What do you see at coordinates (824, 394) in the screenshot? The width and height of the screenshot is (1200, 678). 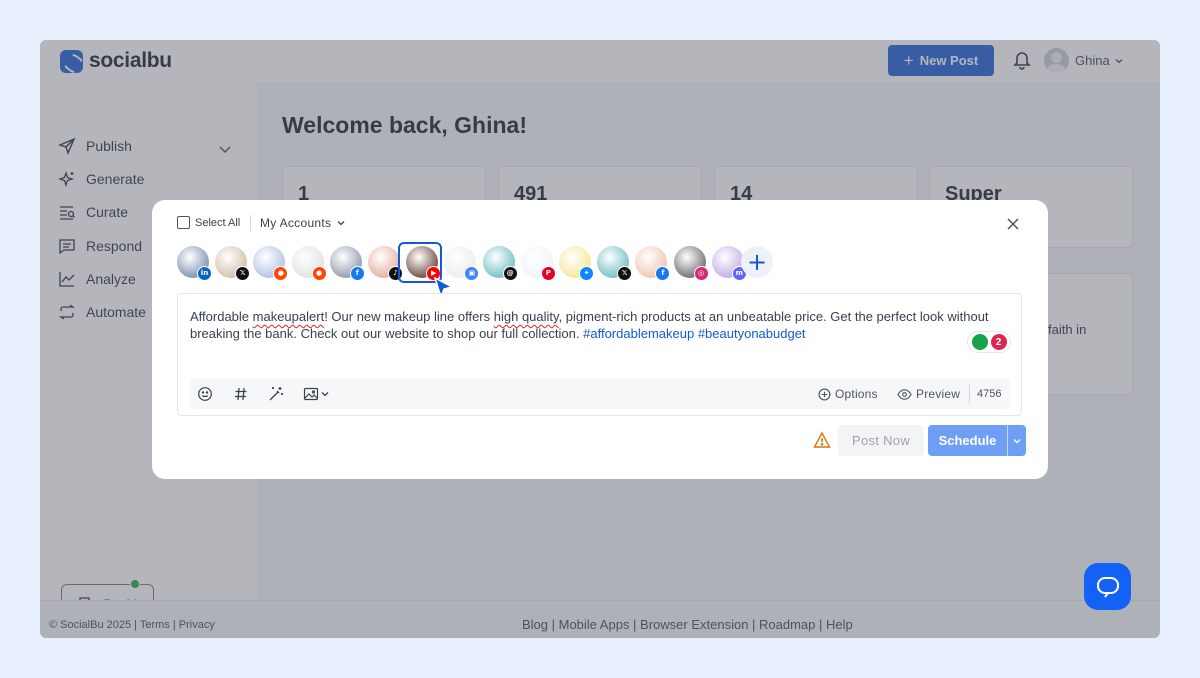 I see `plus-circle-icon` at bounding box center [824, 394].